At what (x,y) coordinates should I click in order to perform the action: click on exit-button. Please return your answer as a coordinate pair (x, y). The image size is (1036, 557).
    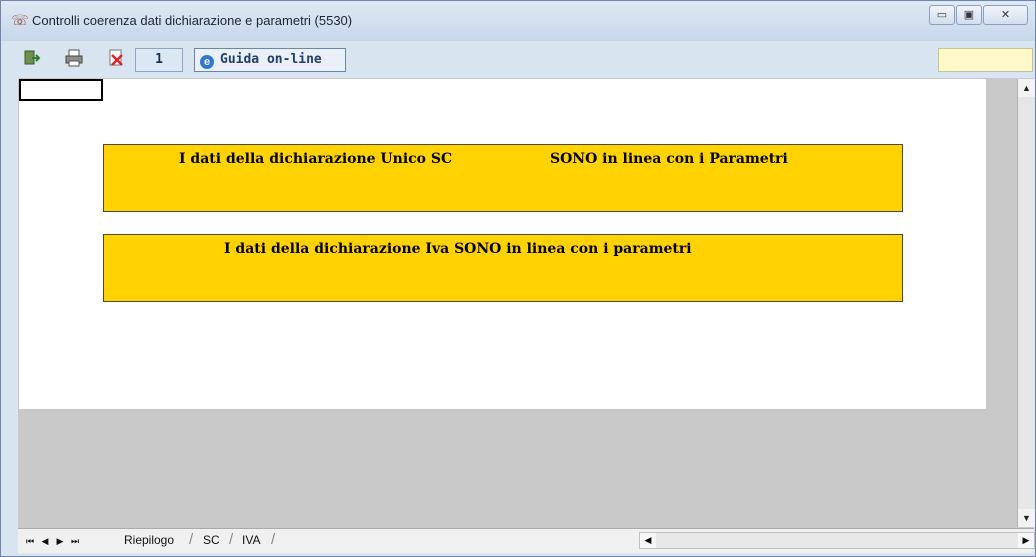
    Looking at the image, I should click on (32, 60).